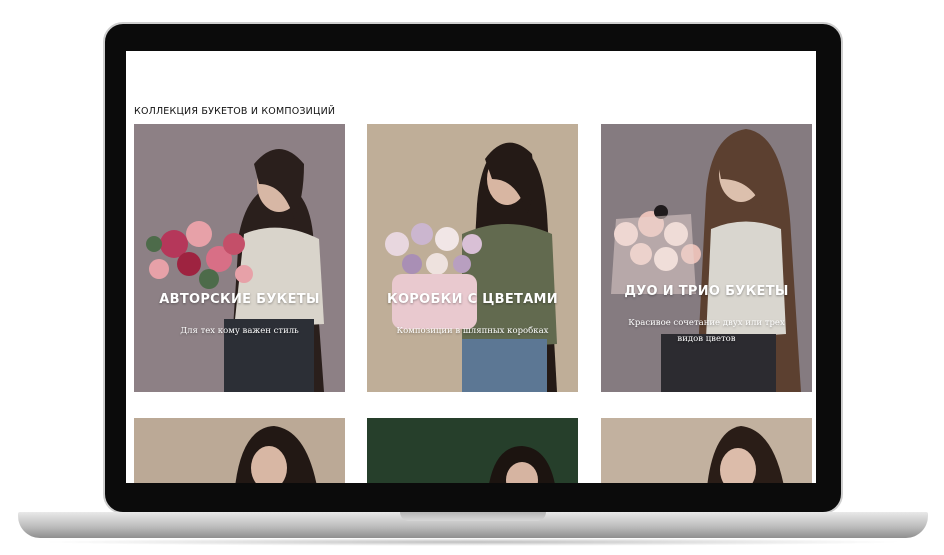  Describe the element at coordinates (706, 291) in the screenshot. I see `card-title: ДУО И ТРИО БУКЕТЫ` at that location.